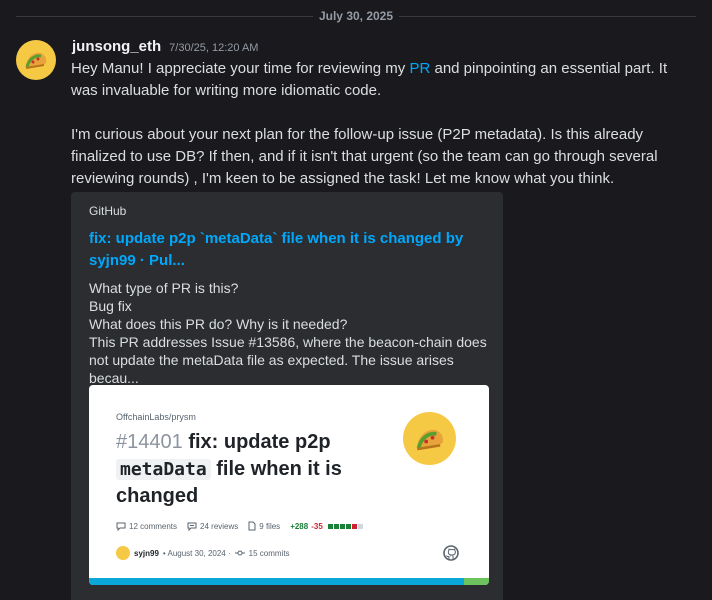 The height and width of the screenshot is (600, 712). I want to click on message-timestamp: 7/30/25, 12:20 AM, so click(213, 48).